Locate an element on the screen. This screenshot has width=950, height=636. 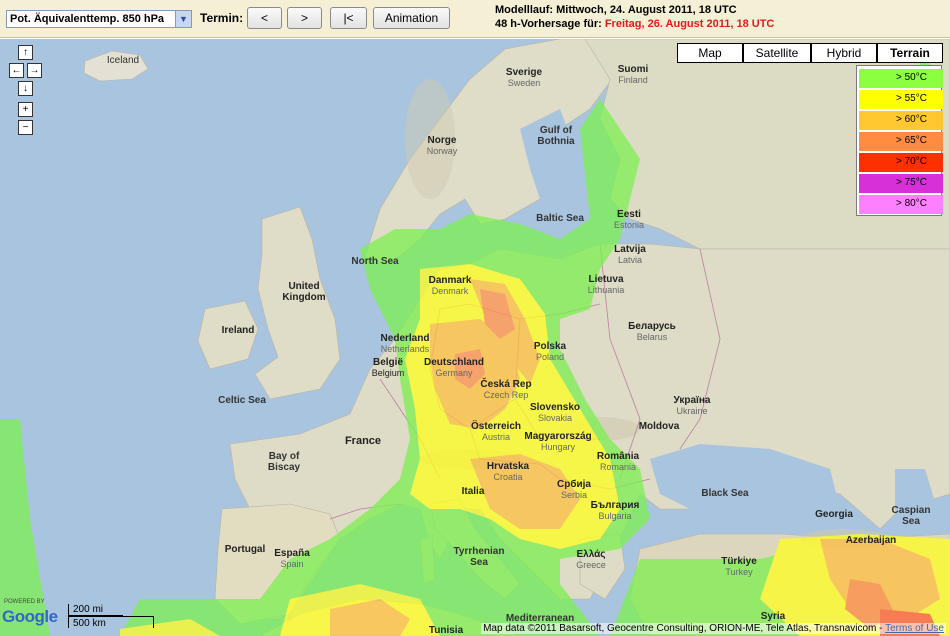
powered-by-text: POWERED BY is located at coordinates (24, 602).